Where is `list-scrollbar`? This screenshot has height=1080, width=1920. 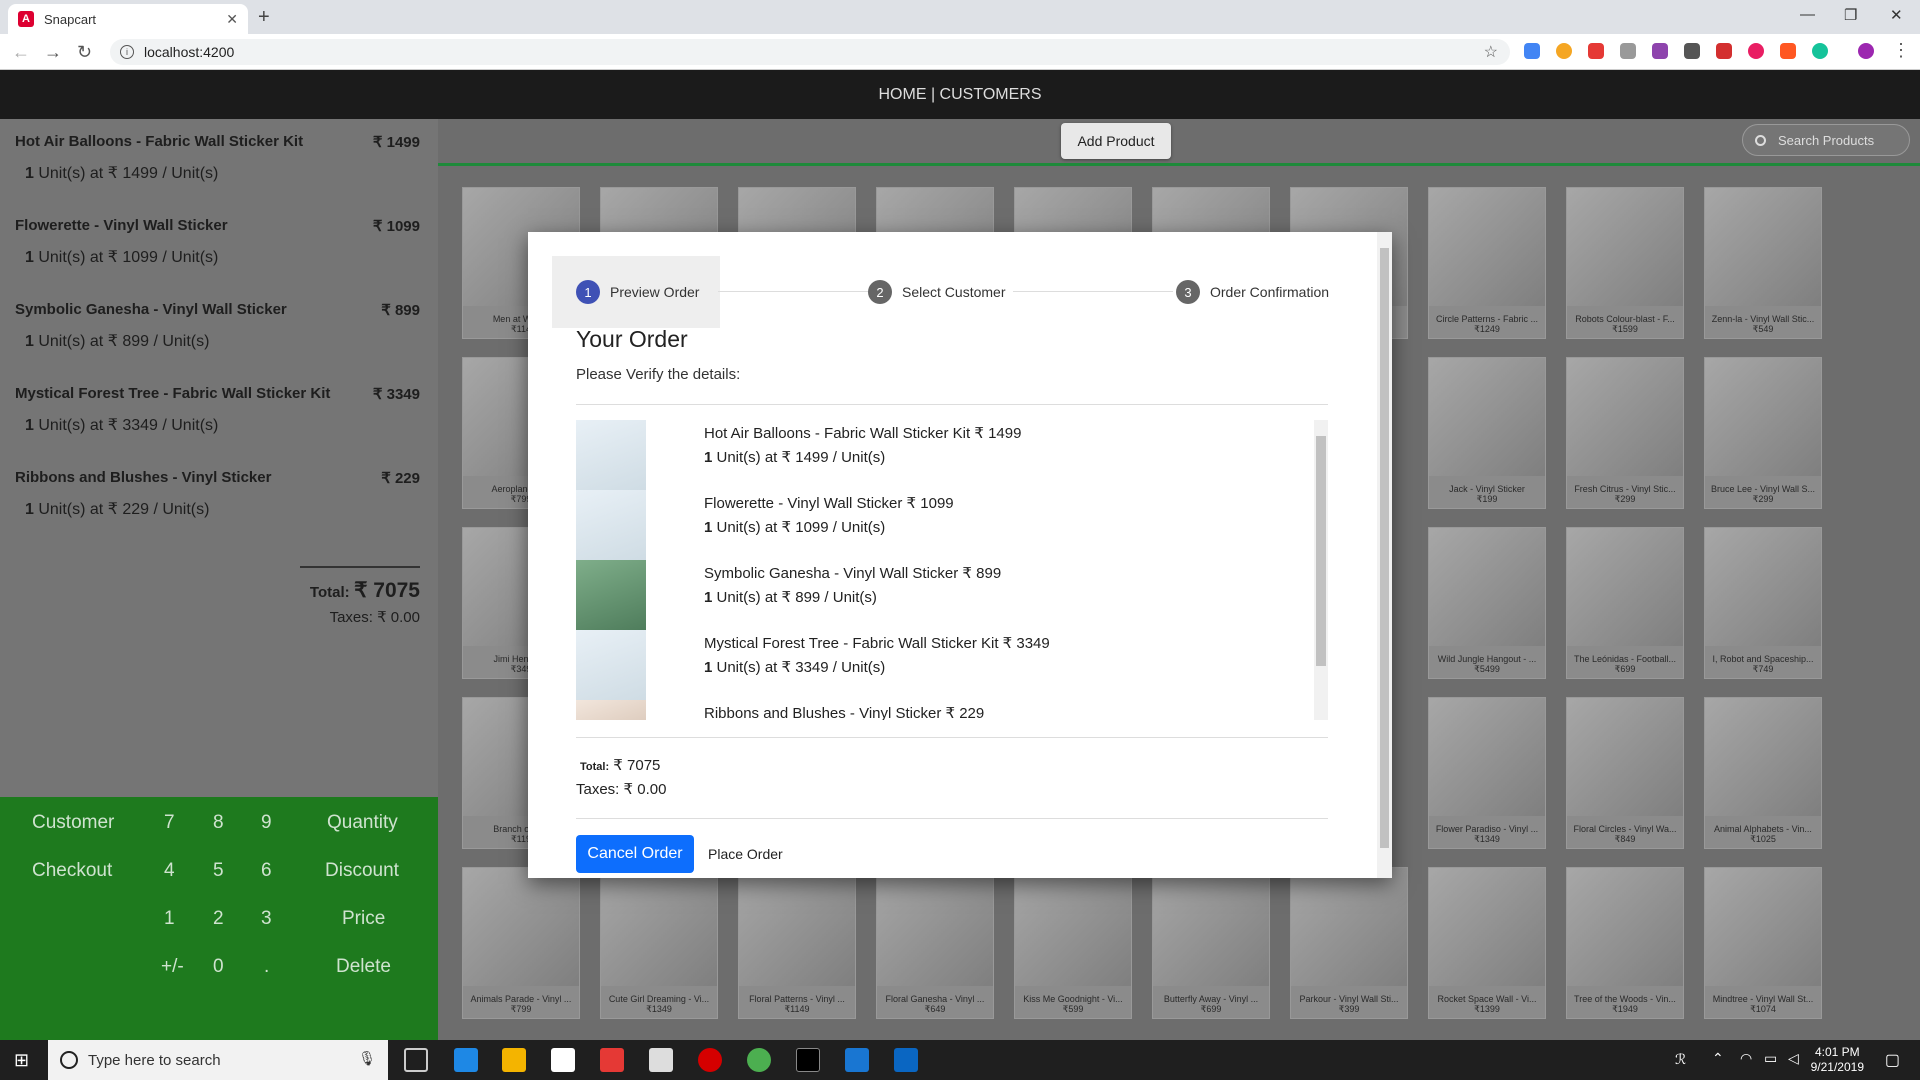 list-scrollbar is located at coordinates (1321, 570).